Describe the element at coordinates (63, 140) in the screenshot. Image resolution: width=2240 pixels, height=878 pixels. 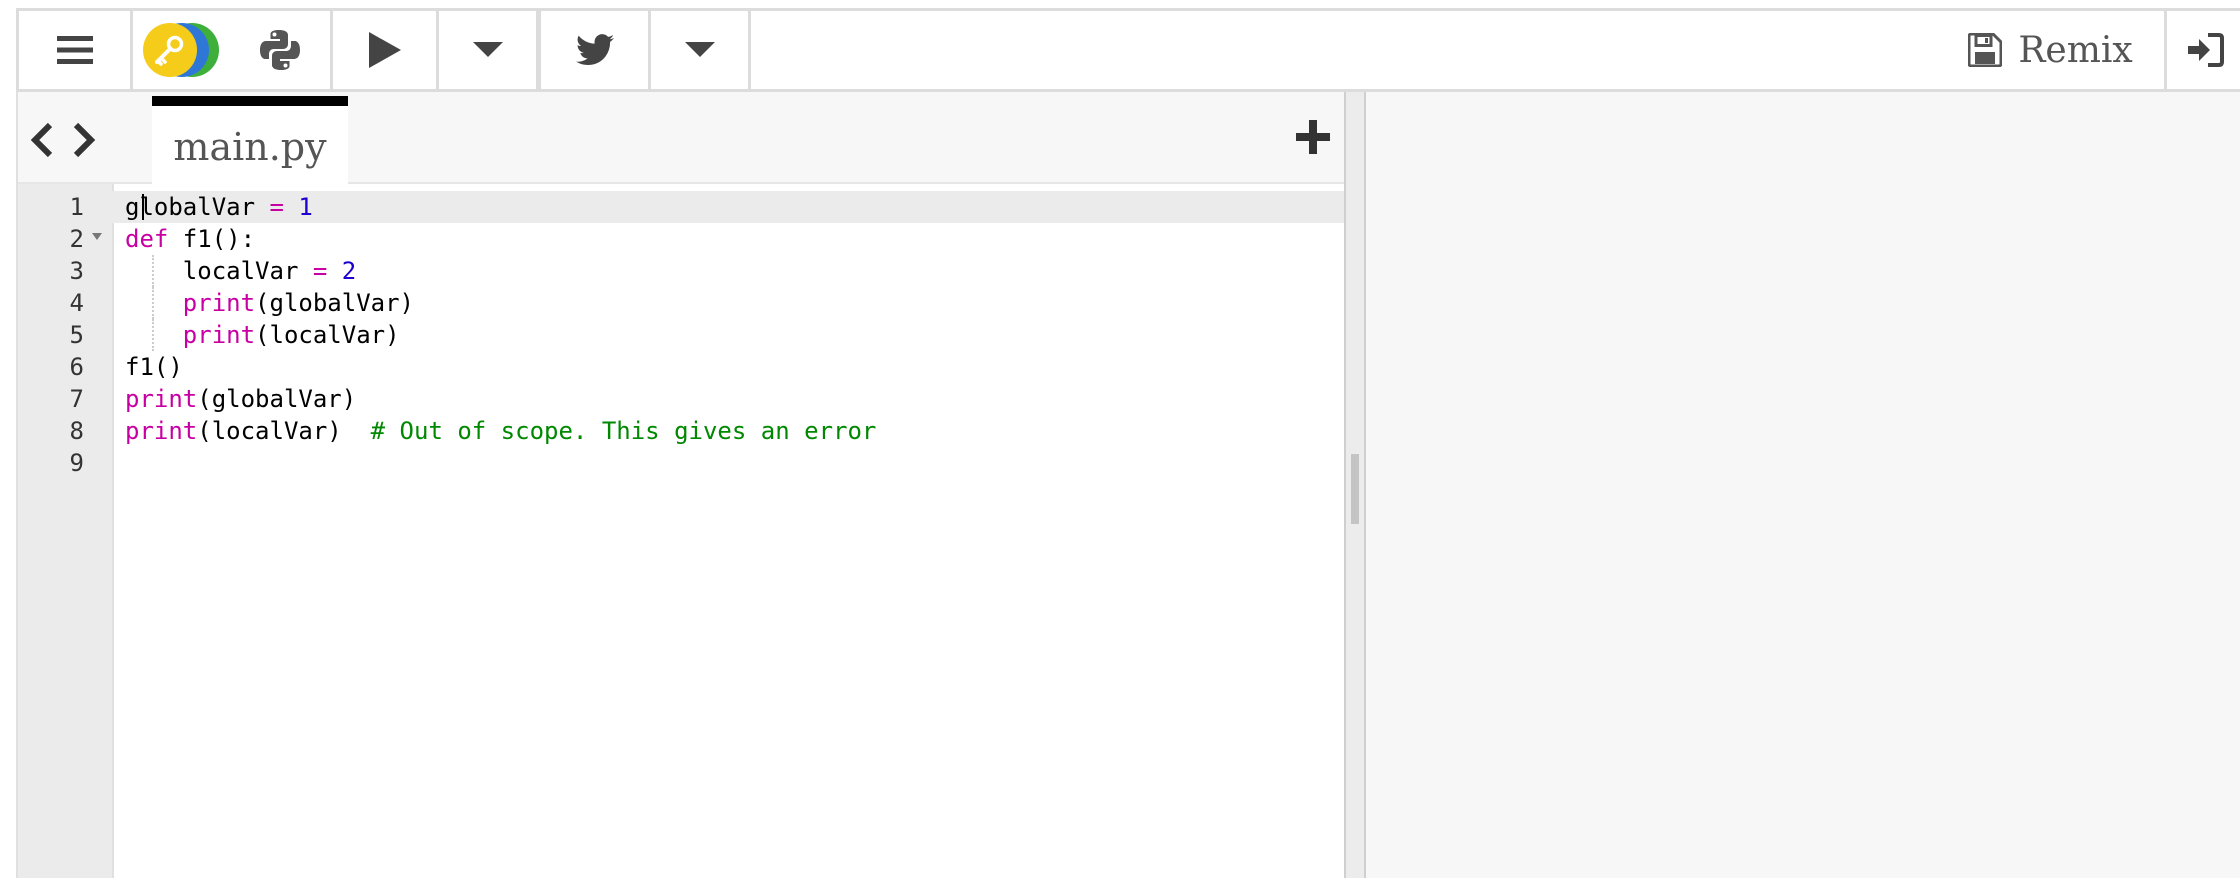
I see `tab-navigation` at that location.